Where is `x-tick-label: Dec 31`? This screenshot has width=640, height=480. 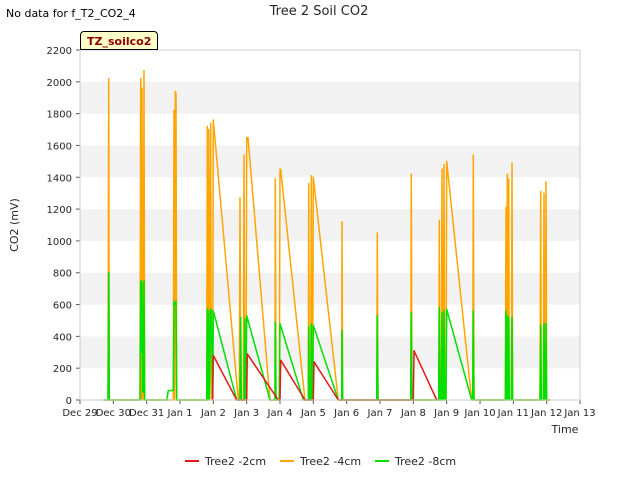
x-tick-label: Dec 31 is located at coordinates (146, 413).